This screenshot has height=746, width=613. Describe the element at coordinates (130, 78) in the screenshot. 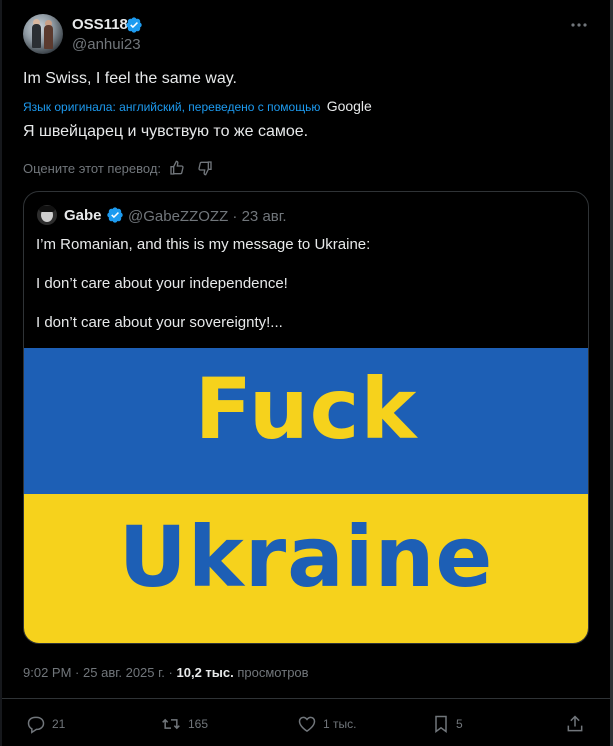

I see `tweet-text: Im Swiss, I feel the same way.` at that location.